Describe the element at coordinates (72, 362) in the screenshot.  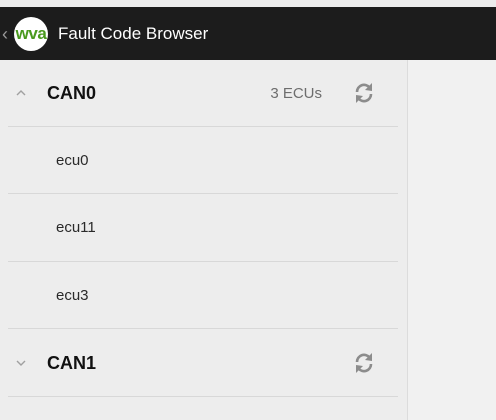
I see `bus-label: CAN1` at that location.